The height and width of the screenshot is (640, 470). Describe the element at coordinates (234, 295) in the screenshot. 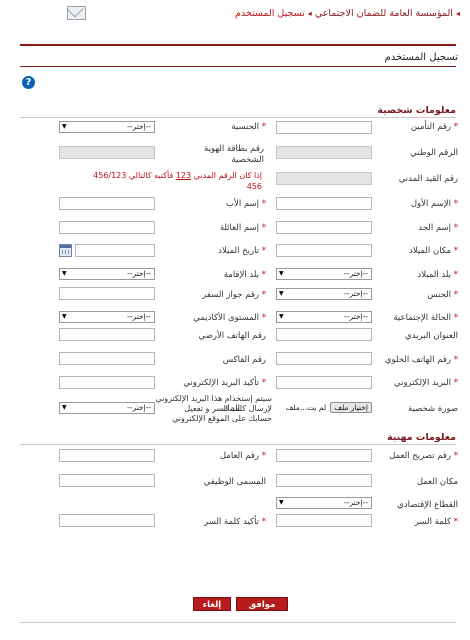

I see `passport-no-label: * رقم جواز السفر` at that location.